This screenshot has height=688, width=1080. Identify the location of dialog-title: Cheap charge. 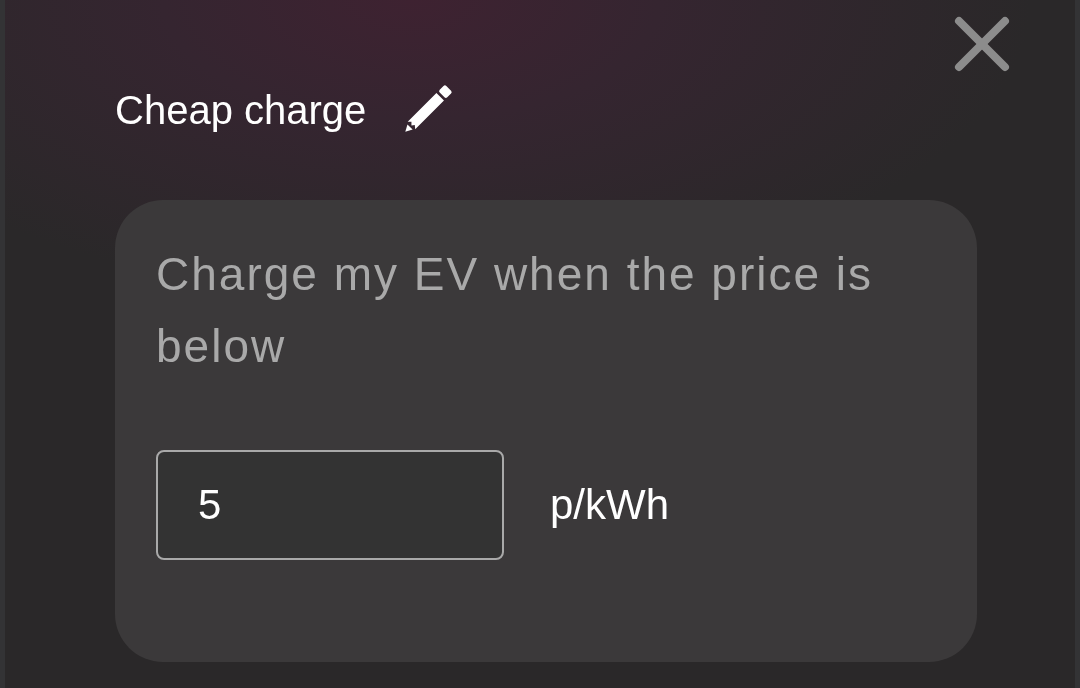
(241, 110).